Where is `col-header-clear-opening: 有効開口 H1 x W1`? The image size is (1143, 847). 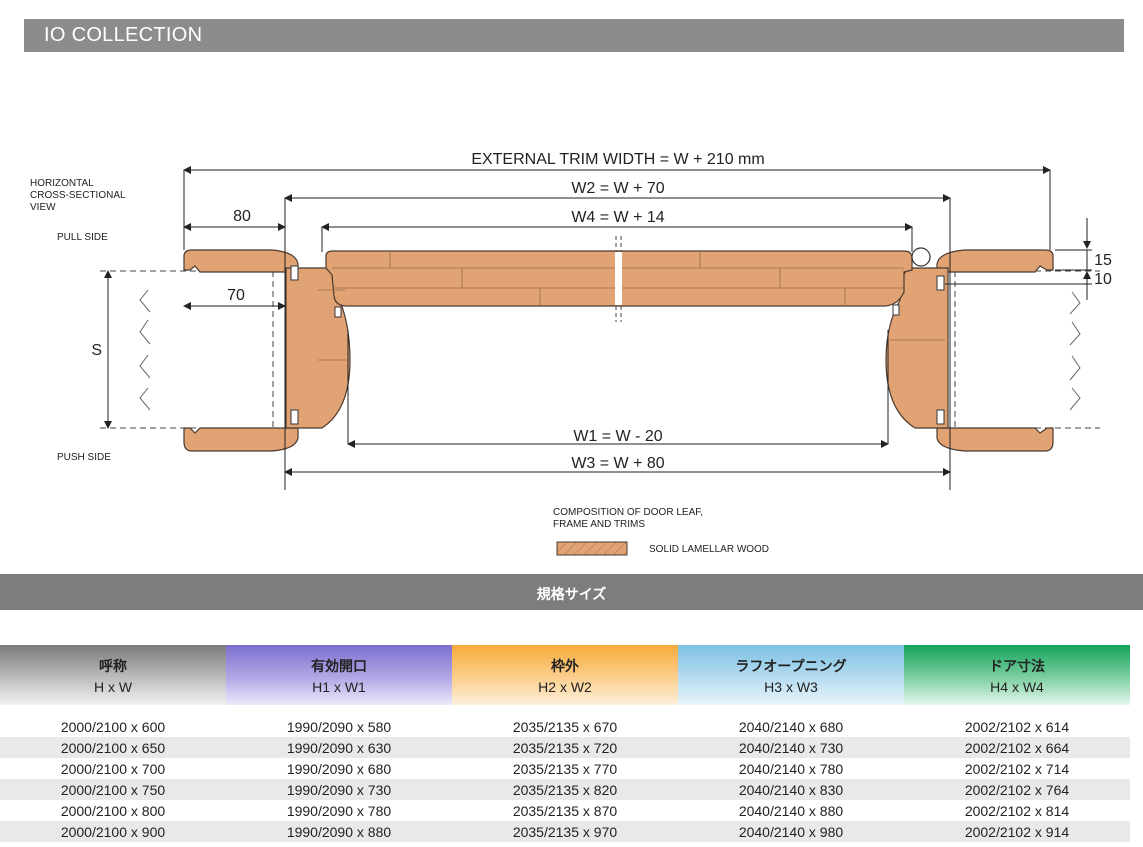
col-header-clear-opening: 有効開口 H1 x W1 is located at coordinates (339, 675).